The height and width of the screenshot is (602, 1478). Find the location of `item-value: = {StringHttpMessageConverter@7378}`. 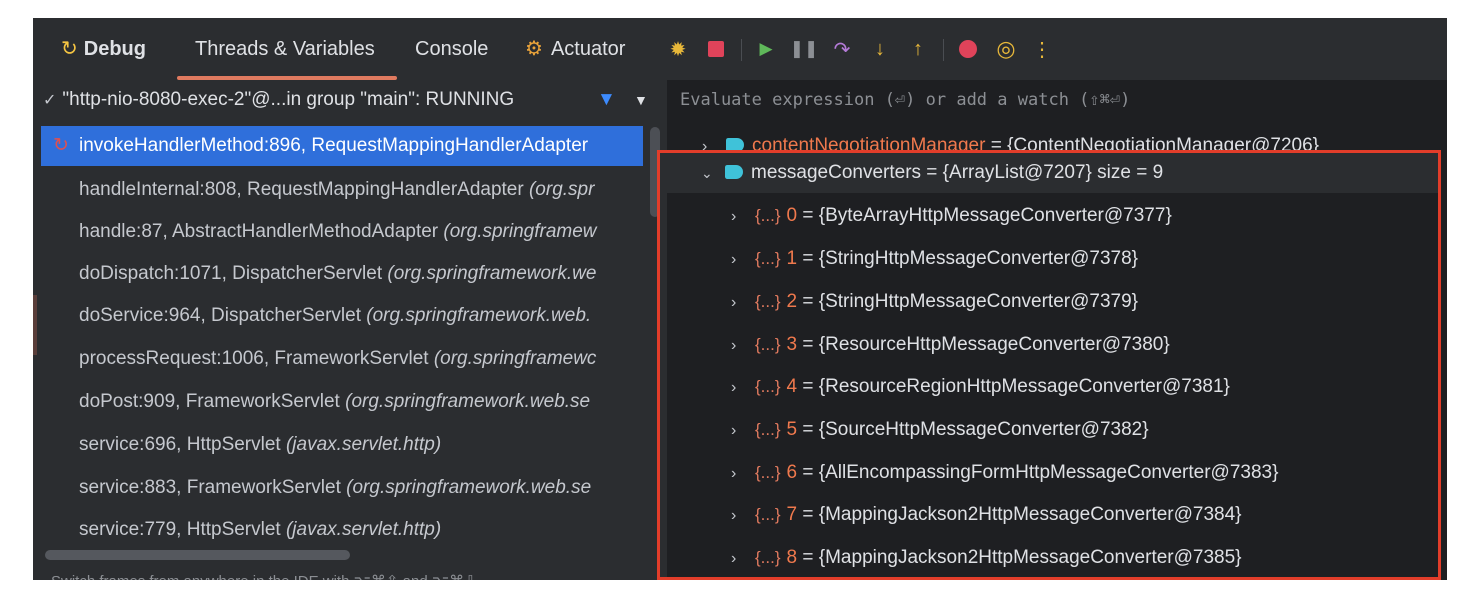

item-value: = {StringHttpMessageConverter@7378} is located at coordinates (968, 258).